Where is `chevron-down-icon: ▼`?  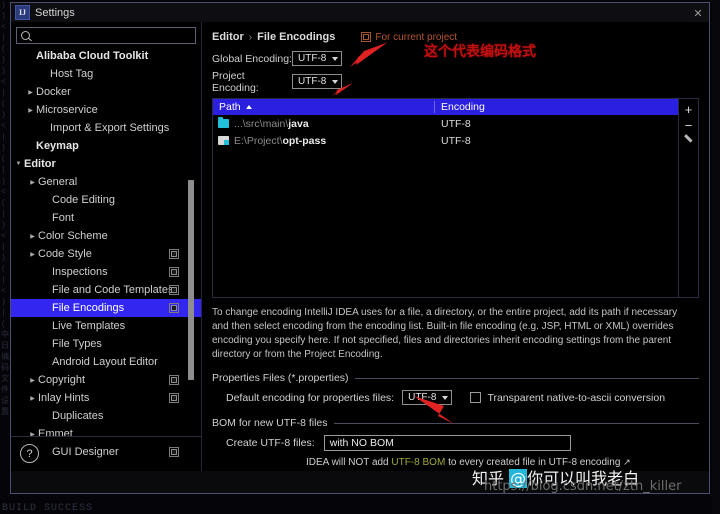
chevron-down-icon: ▼ is located at coordinates (18, 164).